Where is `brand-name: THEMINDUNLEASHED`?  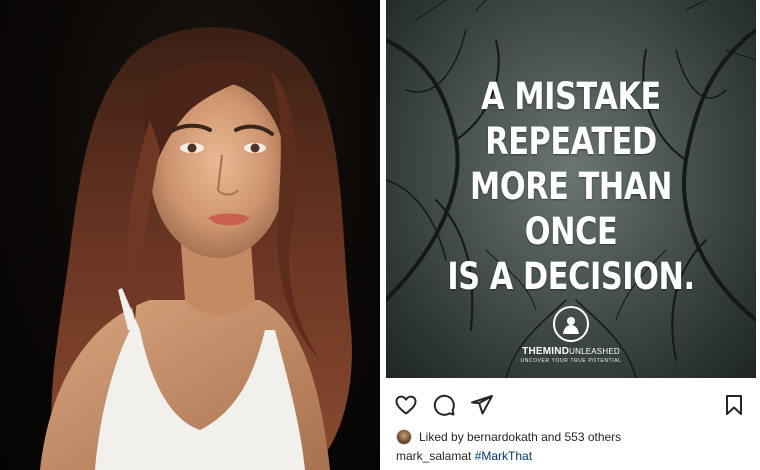
brand-name: THEMINDUNLEASHED is located at coordinates (571, 351).